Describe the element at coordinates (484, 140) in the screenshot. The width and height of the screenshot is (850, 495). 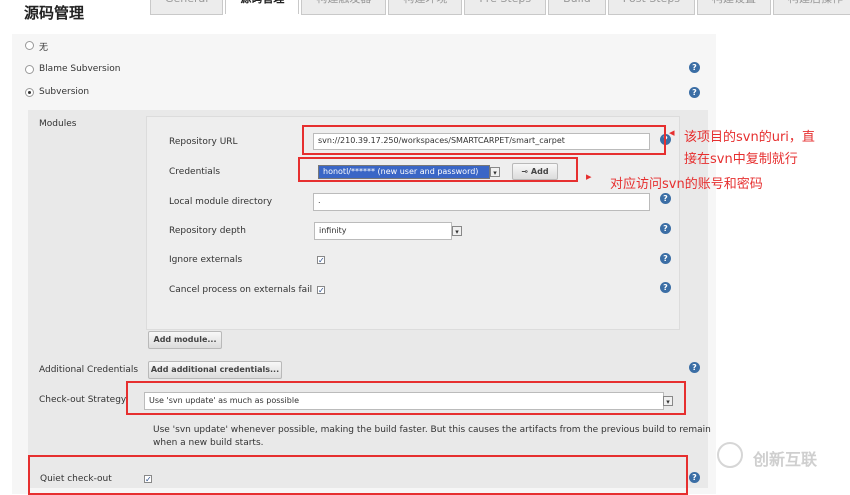
I see `annotation-box-repository-url` at that location.